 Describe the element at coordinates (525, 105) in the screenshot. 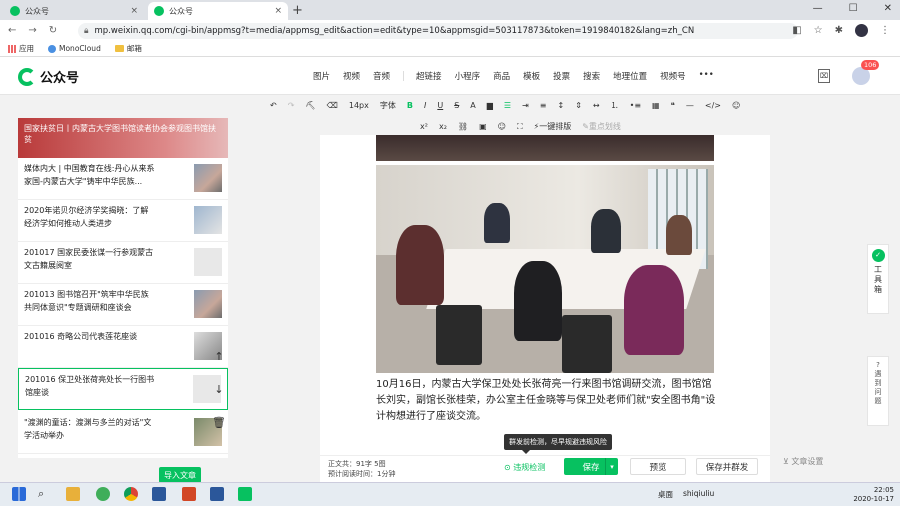

I see `indent-icon: ⇥` at that location.